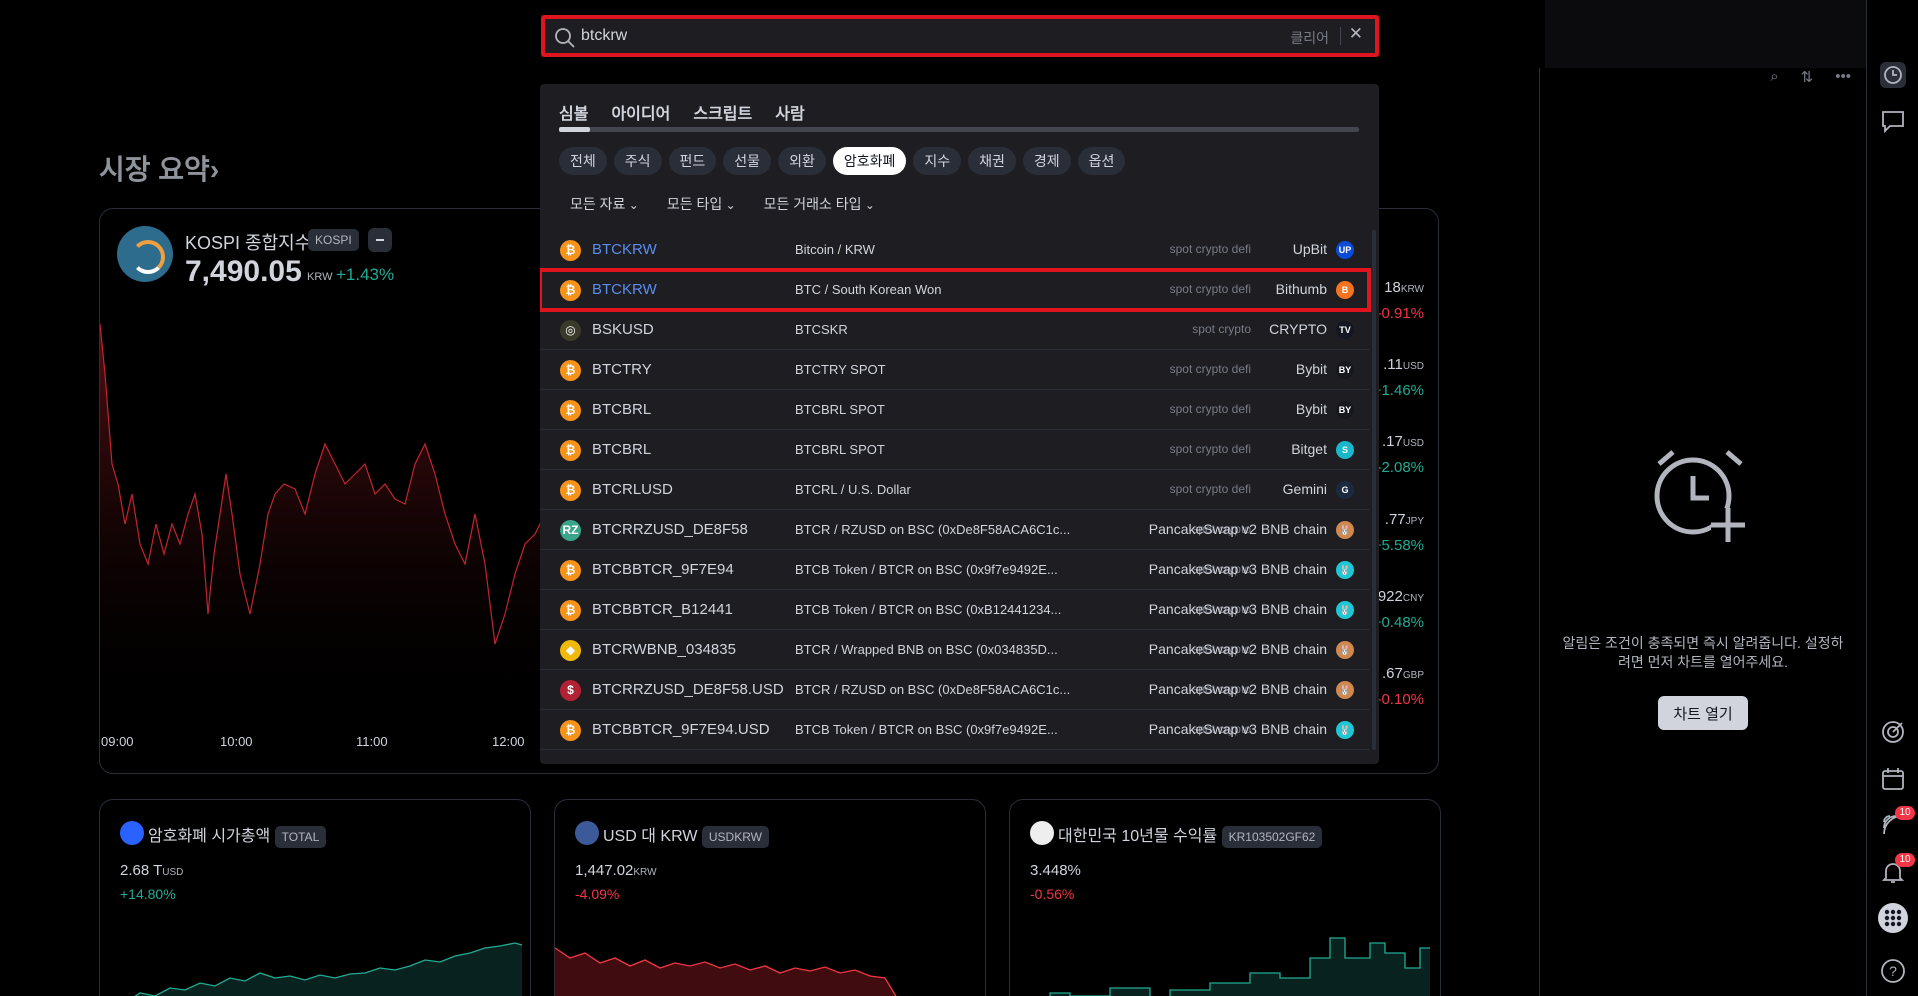 This screenshot has width=1918, height=996. Describe the element at coordinates (1356, 34) in the screenshot. I see `close-icon: ✕` at that location.